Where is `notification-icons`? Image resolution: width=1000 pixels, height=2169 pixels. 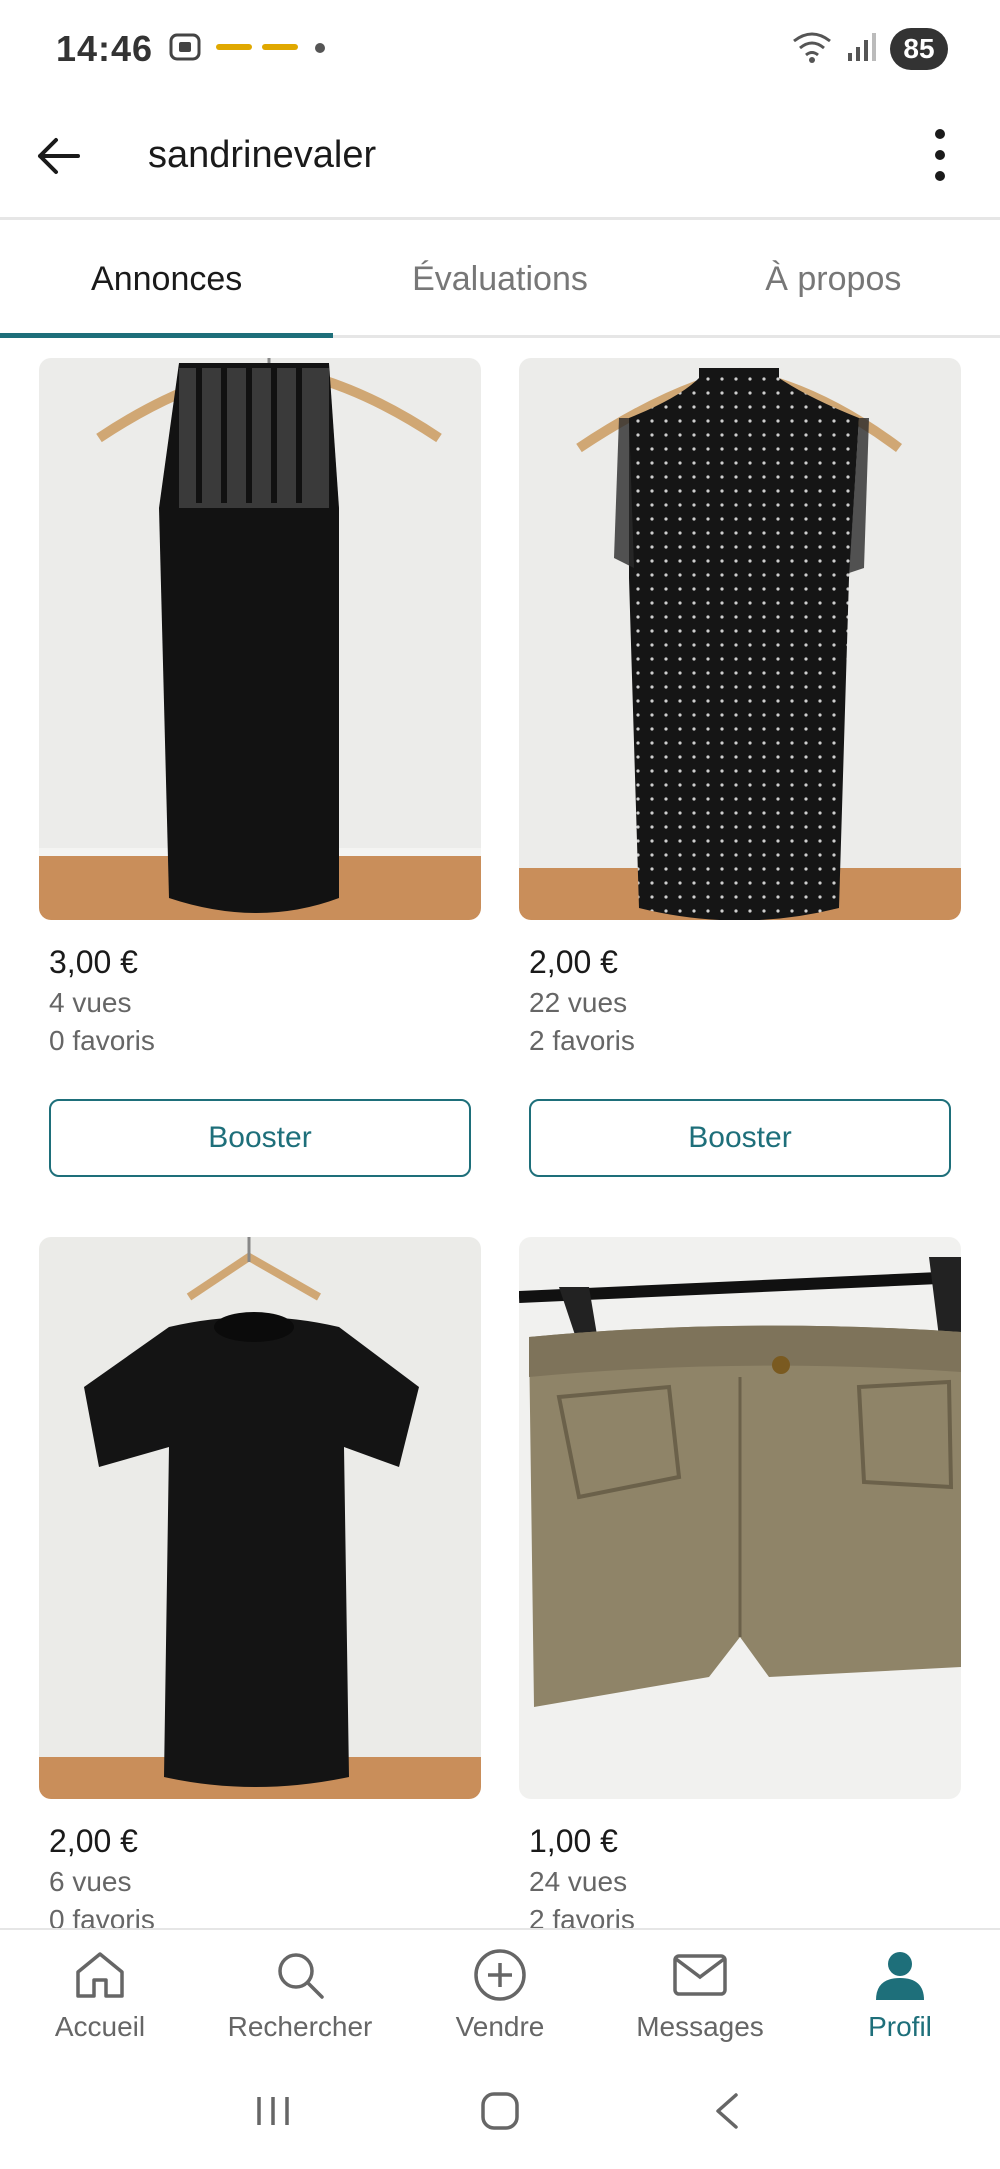 notification-icons is located at coordinates (258, 49).